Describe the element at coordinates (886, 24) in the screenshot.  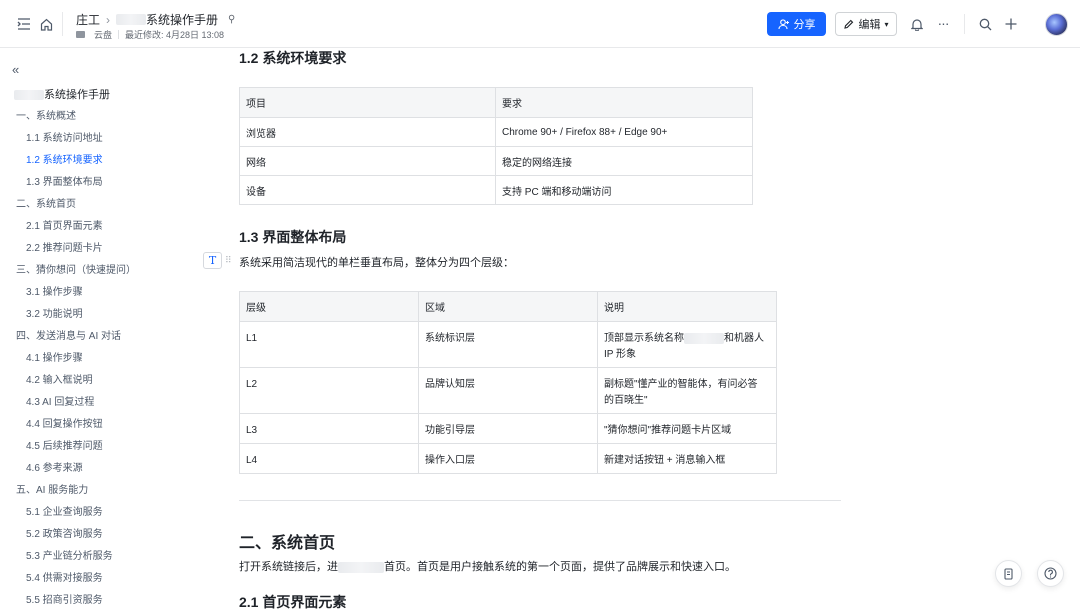
I see `chevron-down-icon: ▾` at that location.